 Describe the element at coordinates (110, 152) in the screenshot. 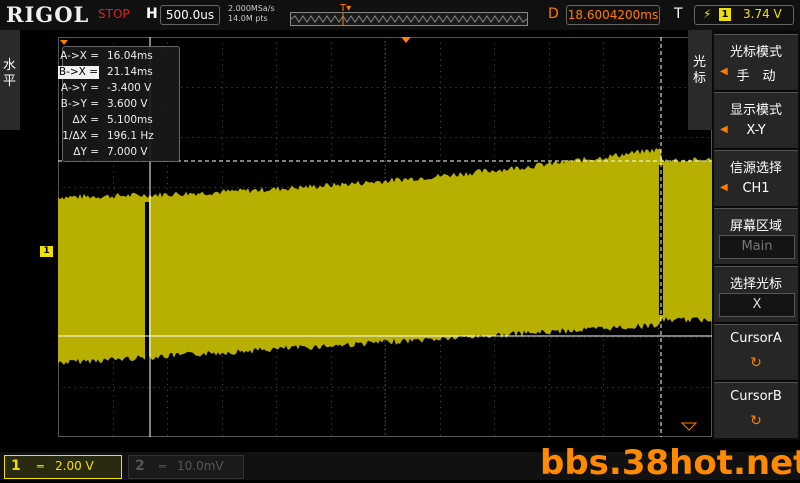

I see `readout-row: ΔY = 7.000 V` at that location.